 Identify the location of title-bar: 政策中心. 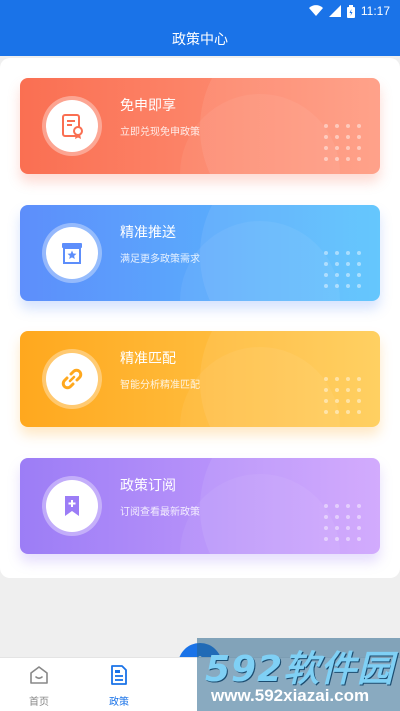
(200, 39).